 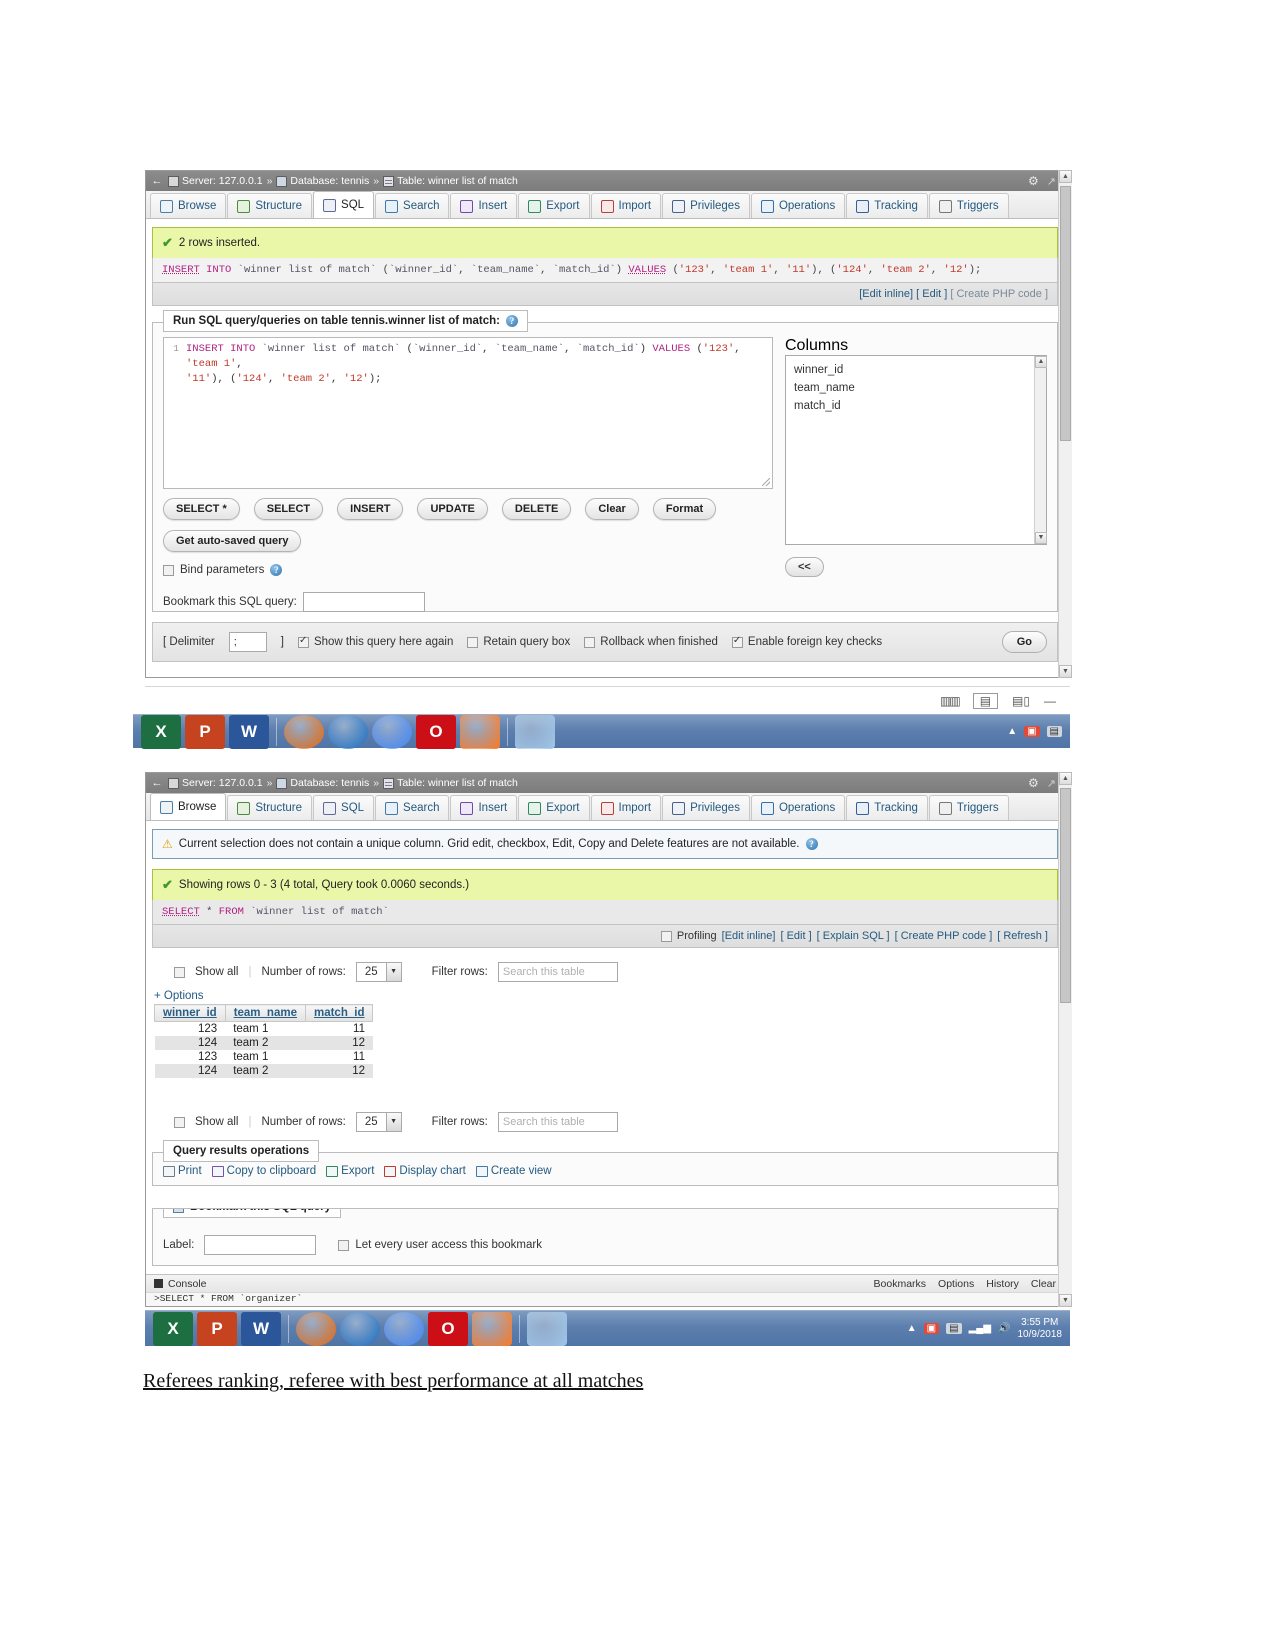 I want to click on results-op-display-chart: Display chart, so click(x=425, y=1171).